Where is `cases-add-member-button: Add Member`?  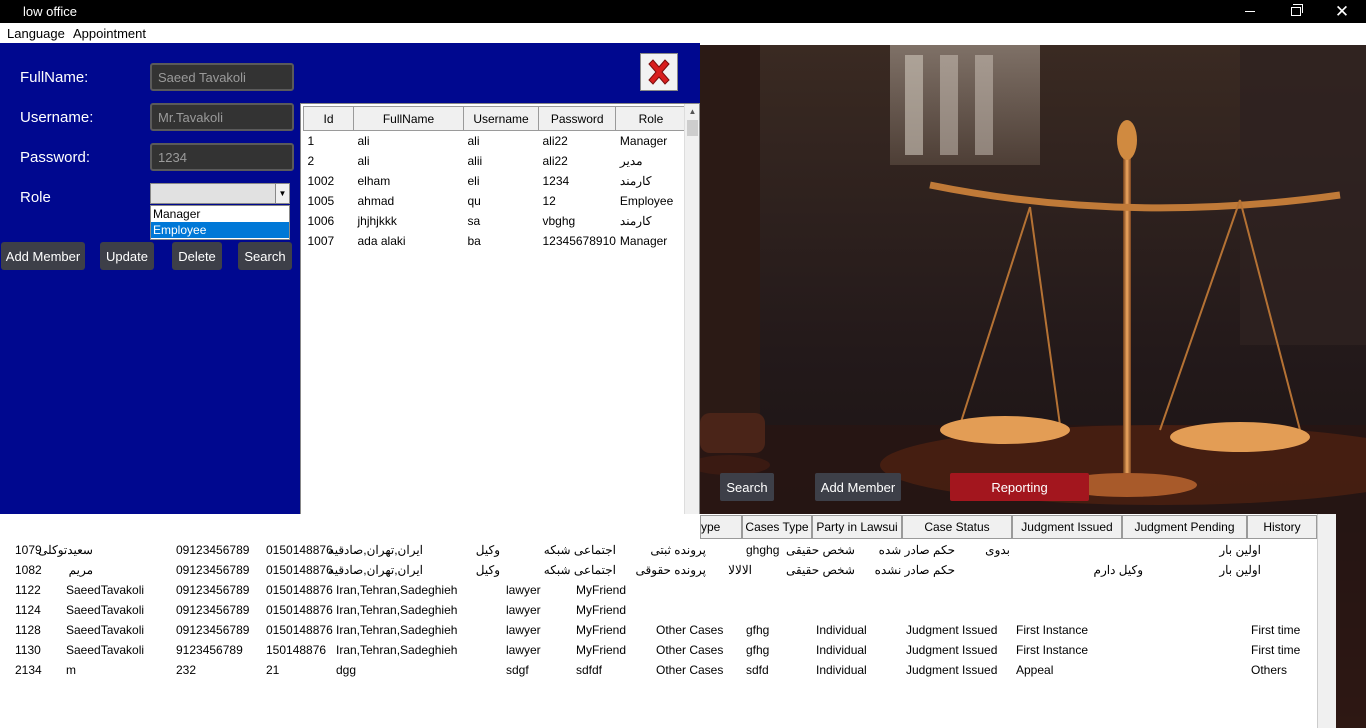 cases-add-member-button: Add Member is located at coordinates (858, 487).